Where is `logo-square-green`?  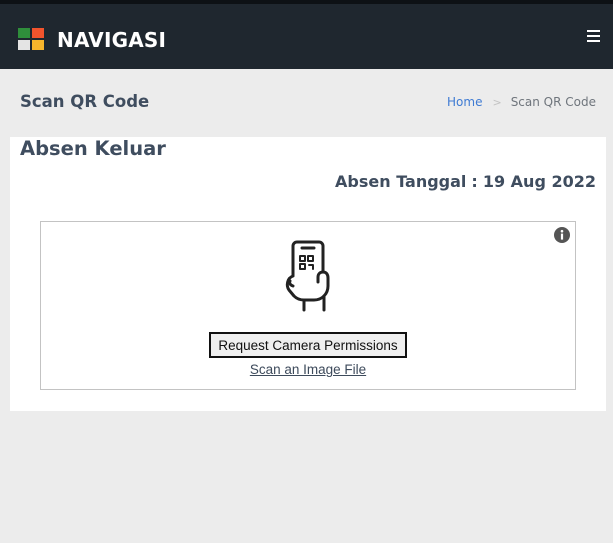 logo-square-green is located at coordinates (24, 33).